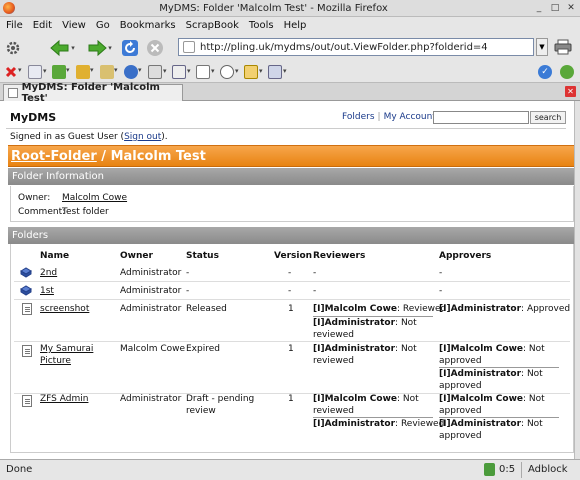  What do you see at coordinates (339, 256) in the screenshot?
I see `col-reviewers: Reviewers` at bounding box center [339, 256].